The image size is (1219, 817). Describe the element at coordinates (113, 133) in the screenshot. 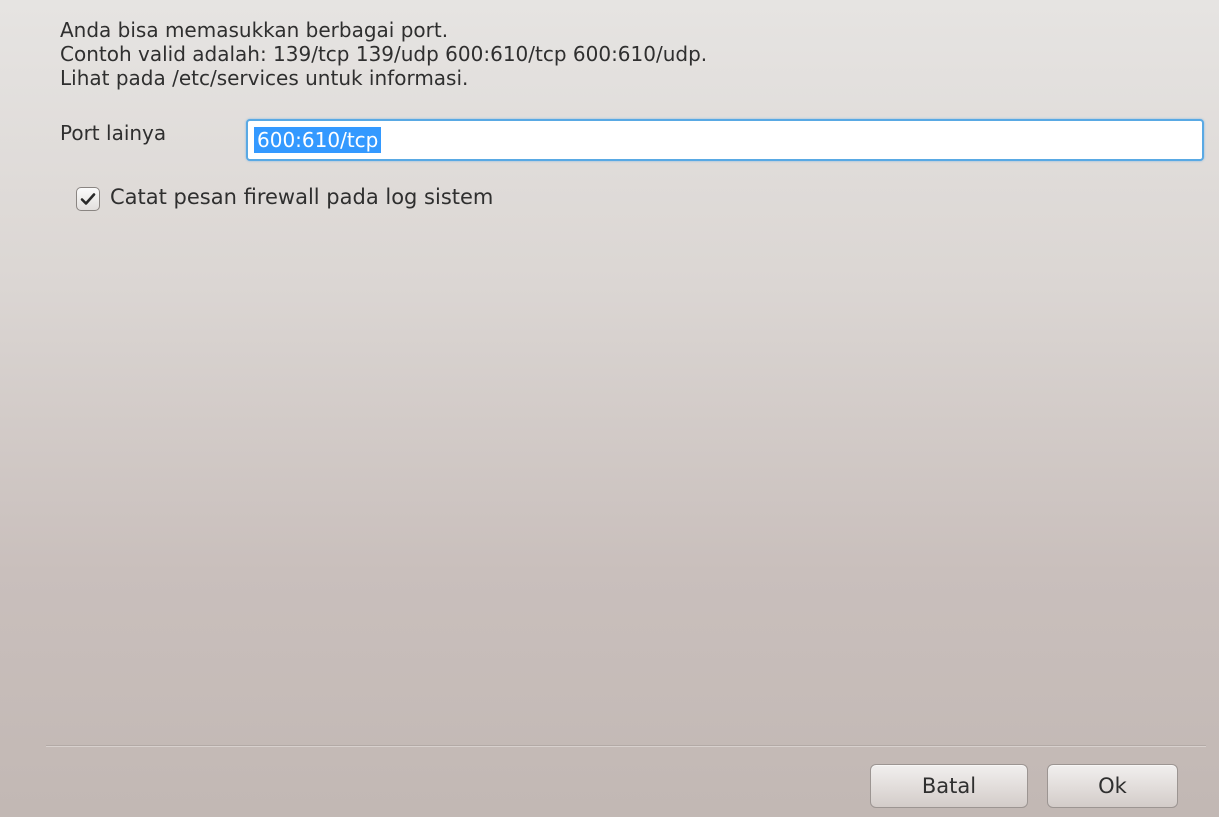

I see `other-ports-label: Port lainya` at that location.